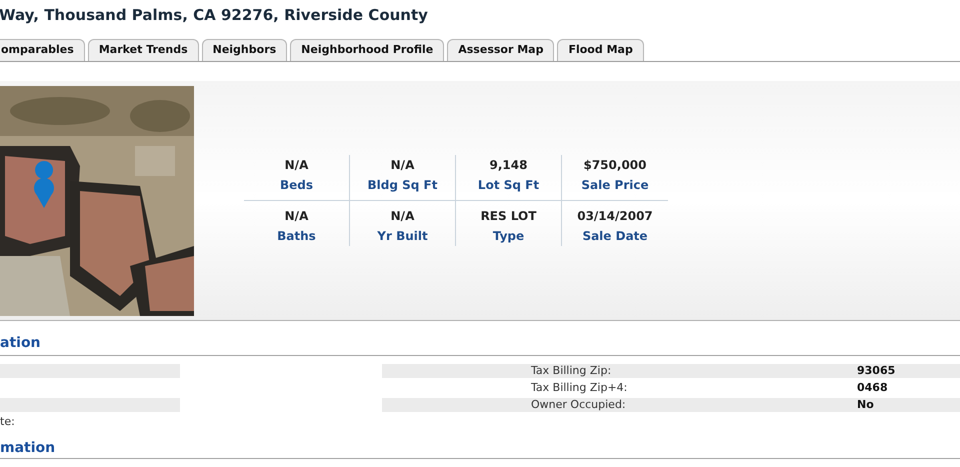 Image resolution: width=960 pixels, height=467 pixels. Describe the element at coordinates (367, 50) in the screenshot. I see `tab: Neighborhood Profile` at that location.